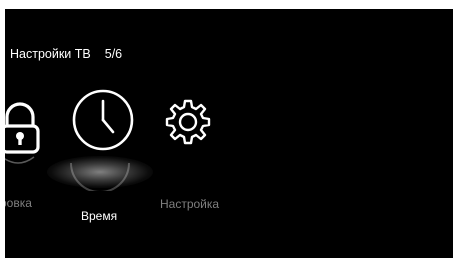 Image resolution: width=453 pixels, height=258 pixels. Describe the element at coordinates (22, 128) in the screenshot. I see `lock-icon` at that location.